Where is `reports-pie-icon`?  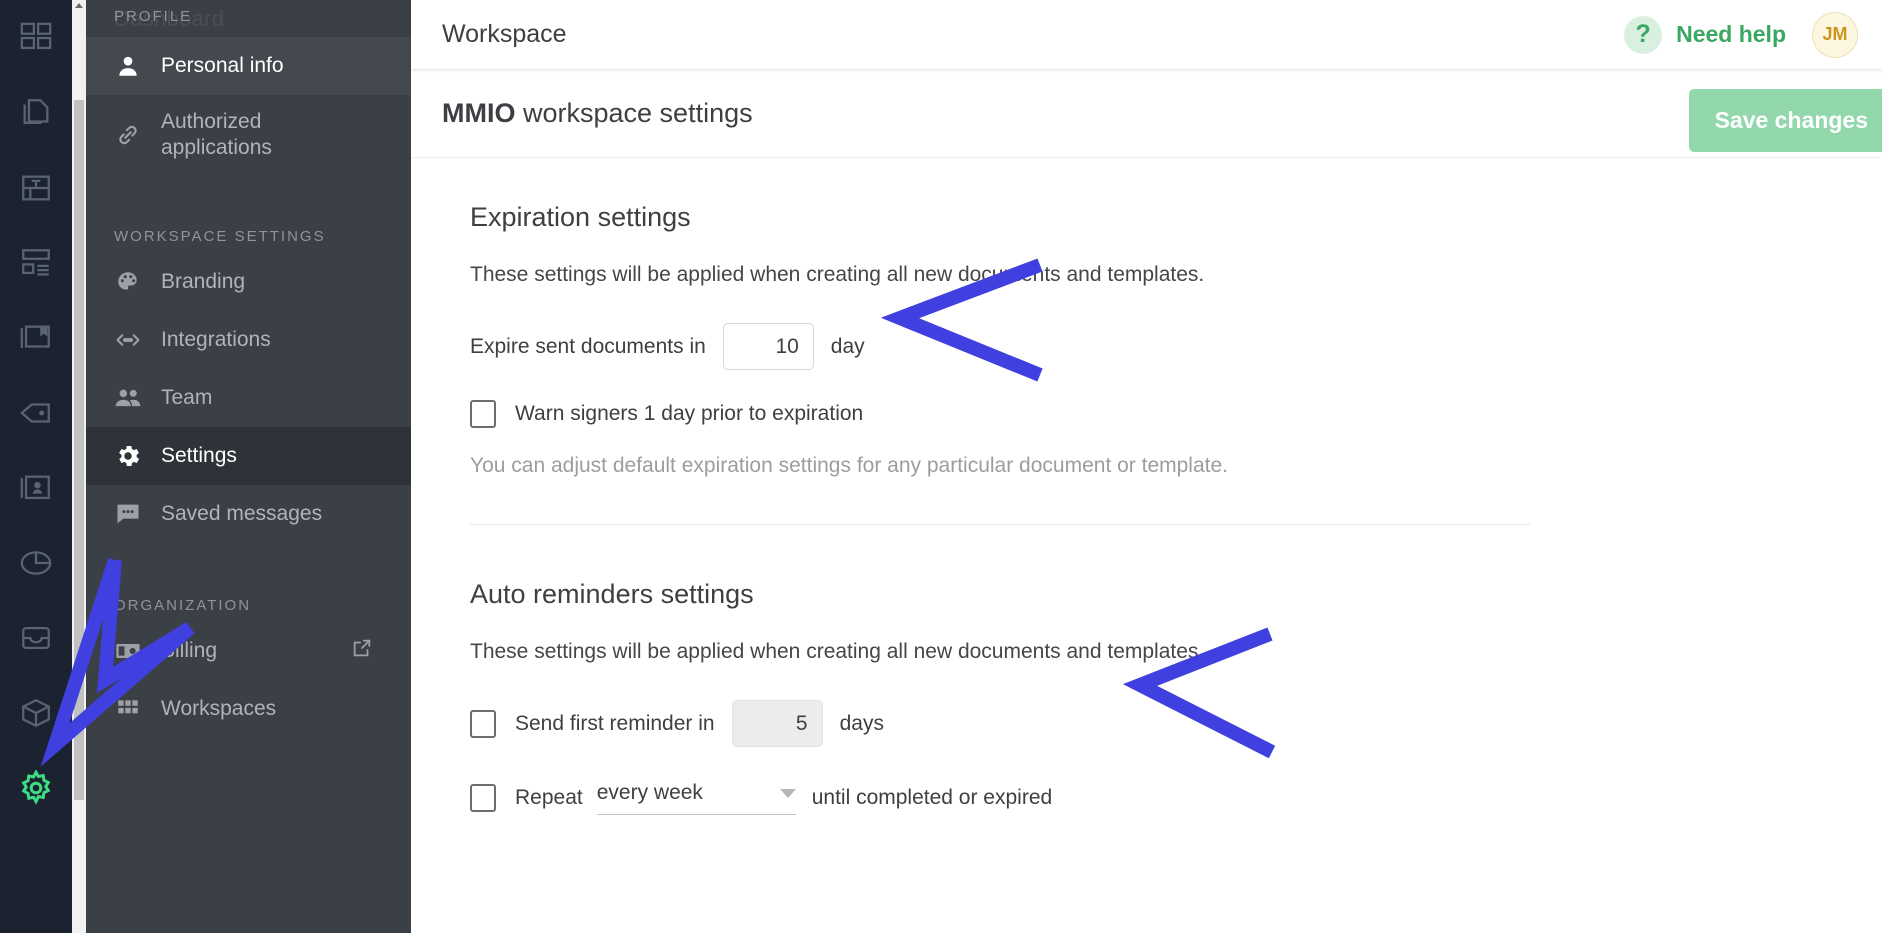 reports-pie-icon is located at coordinates (36, 562).